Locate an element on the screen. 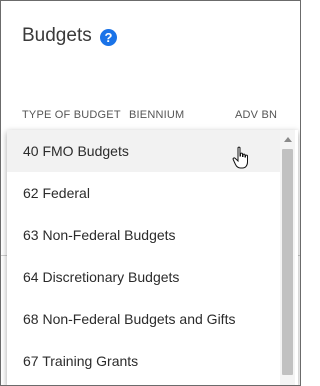  help-icon: ? is located at coordinates (108, 37).